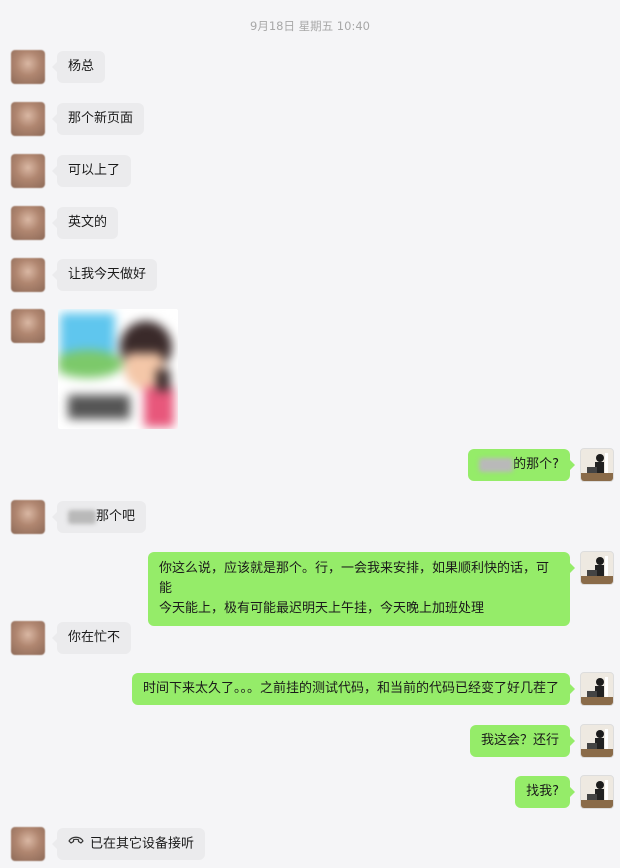 This screenshot has height=868, width=620. I want to click on message-text: 的那个?, so click(536, 464).